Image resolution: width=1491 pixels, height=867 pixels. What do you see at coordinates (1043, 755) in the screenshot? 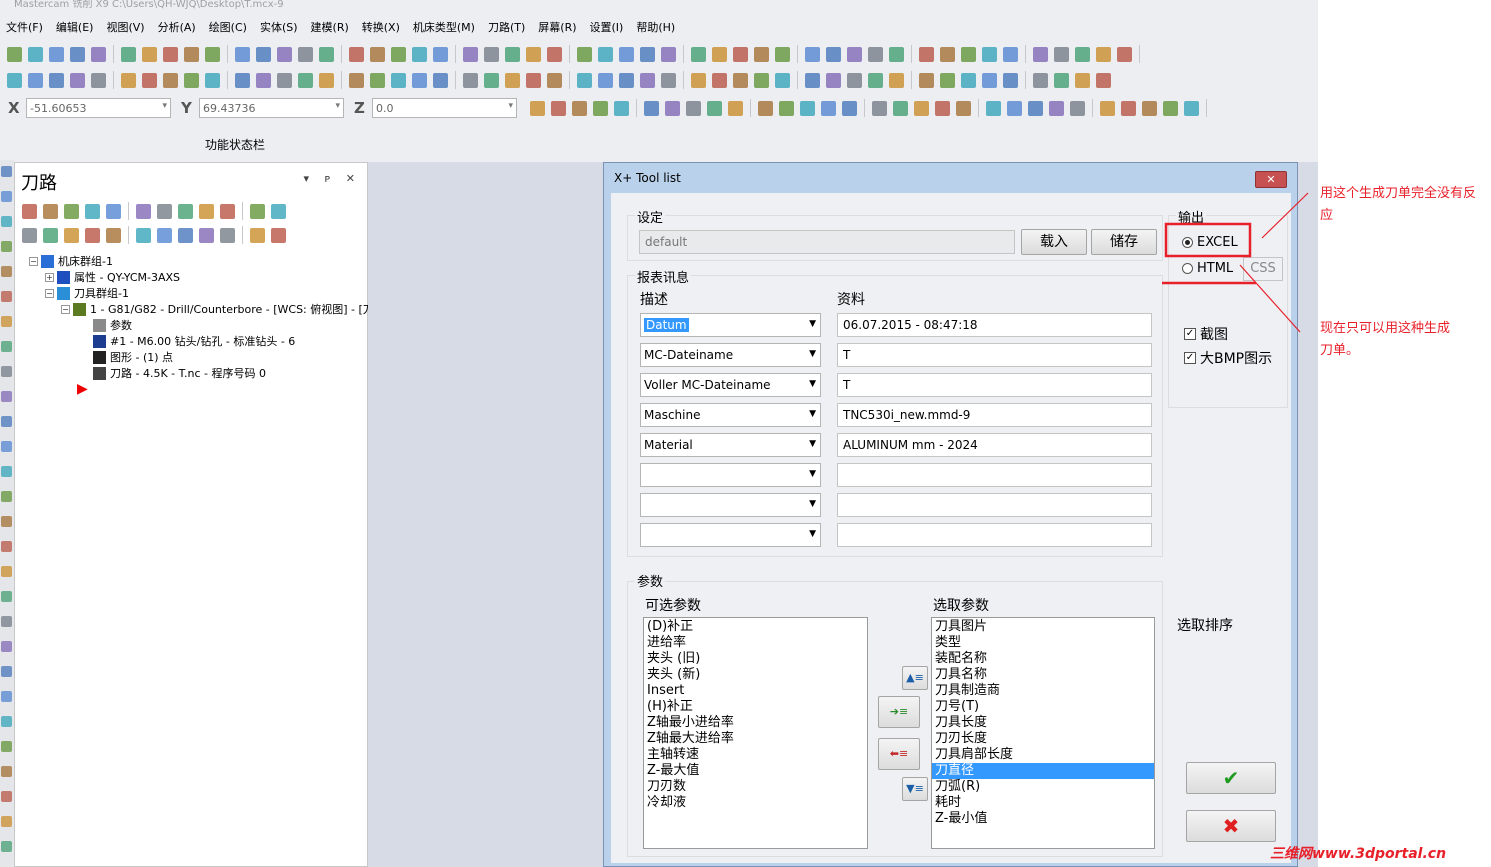
I see `list-item: 刀具肩部长度` at bounding box center [1043, 755].